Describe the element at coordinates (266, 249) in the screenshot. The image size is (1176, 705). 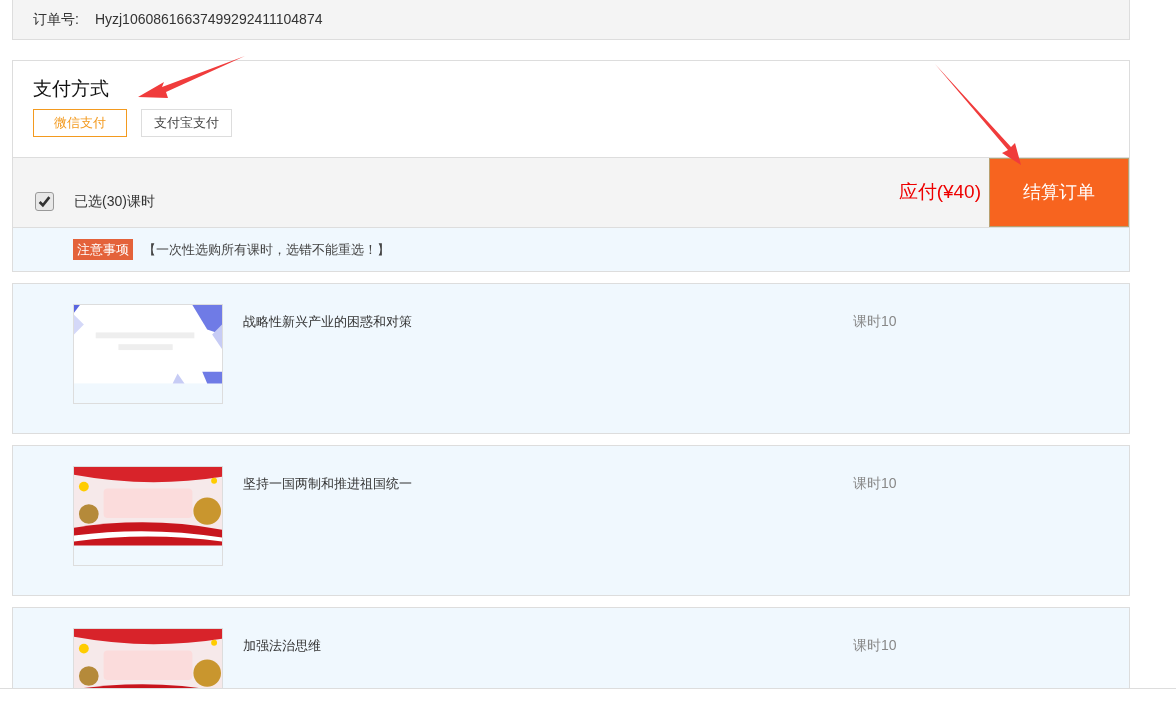
I see `notice-text: 【一次性选购所有课时，选错不能重选！】` at that location.